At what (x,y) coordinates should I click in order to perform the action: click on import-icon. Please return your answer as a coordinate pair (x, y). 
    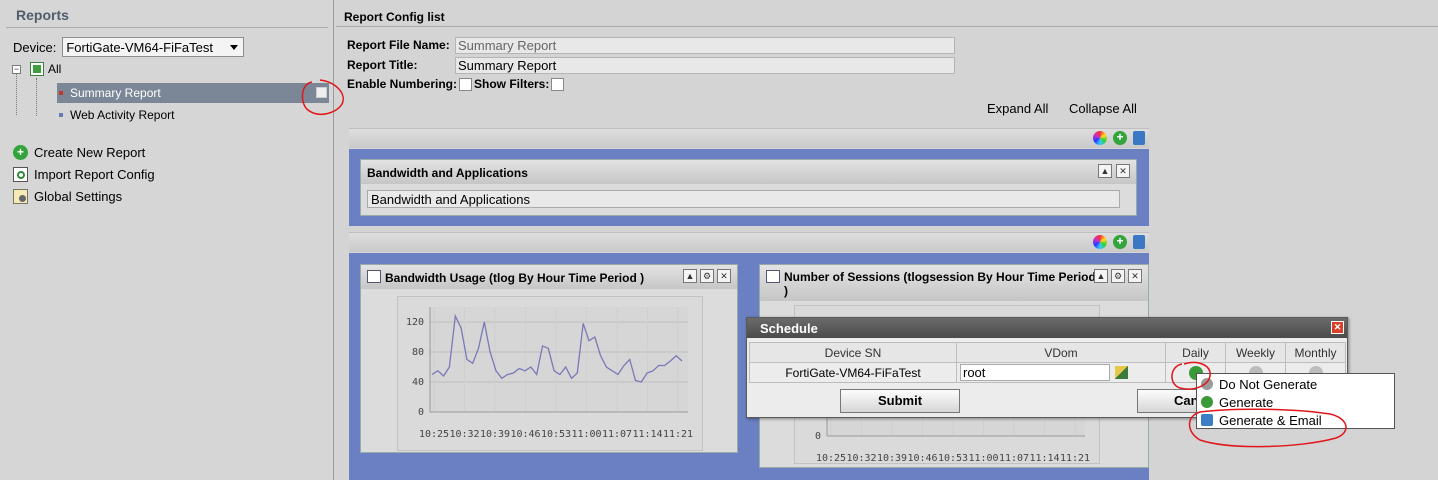
    Looking at the image, I should click on (20, 174).